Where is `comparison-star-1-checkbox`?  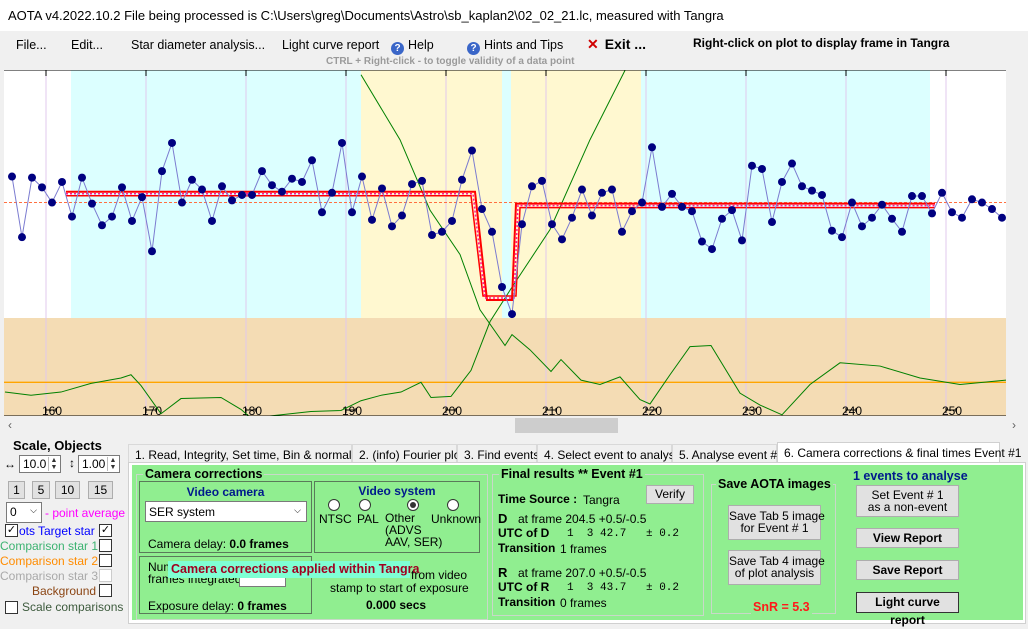 comparison-star-1-checkbox is located at coordinates (105, 545).